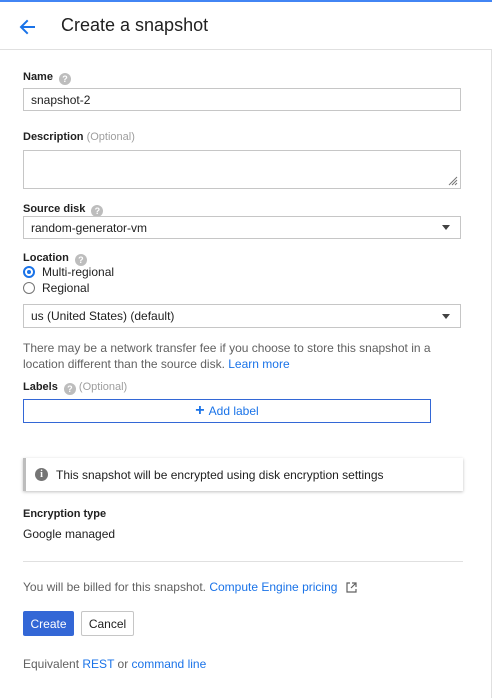  What do you see at coordinates (243, 561) in the screenshot?
I see `divider` at bounding box center [243, 561].